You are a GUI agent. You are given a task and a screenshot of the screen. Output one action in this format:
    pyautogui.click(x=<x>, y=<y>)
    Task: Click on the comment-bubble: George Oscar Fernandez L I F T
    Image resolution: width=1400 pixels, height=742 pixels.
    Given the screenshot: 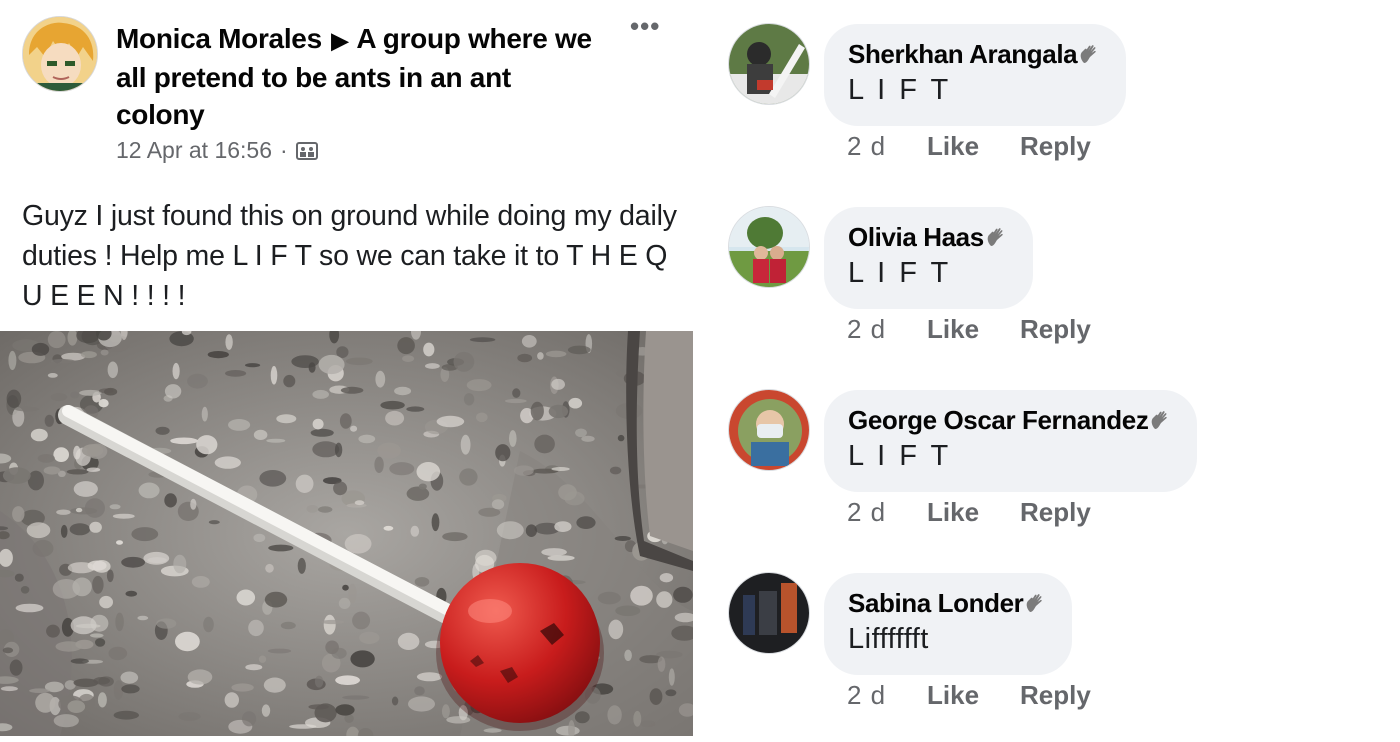 What is the action you would take?
    pyautogui.click(x=1011, y=441)
    